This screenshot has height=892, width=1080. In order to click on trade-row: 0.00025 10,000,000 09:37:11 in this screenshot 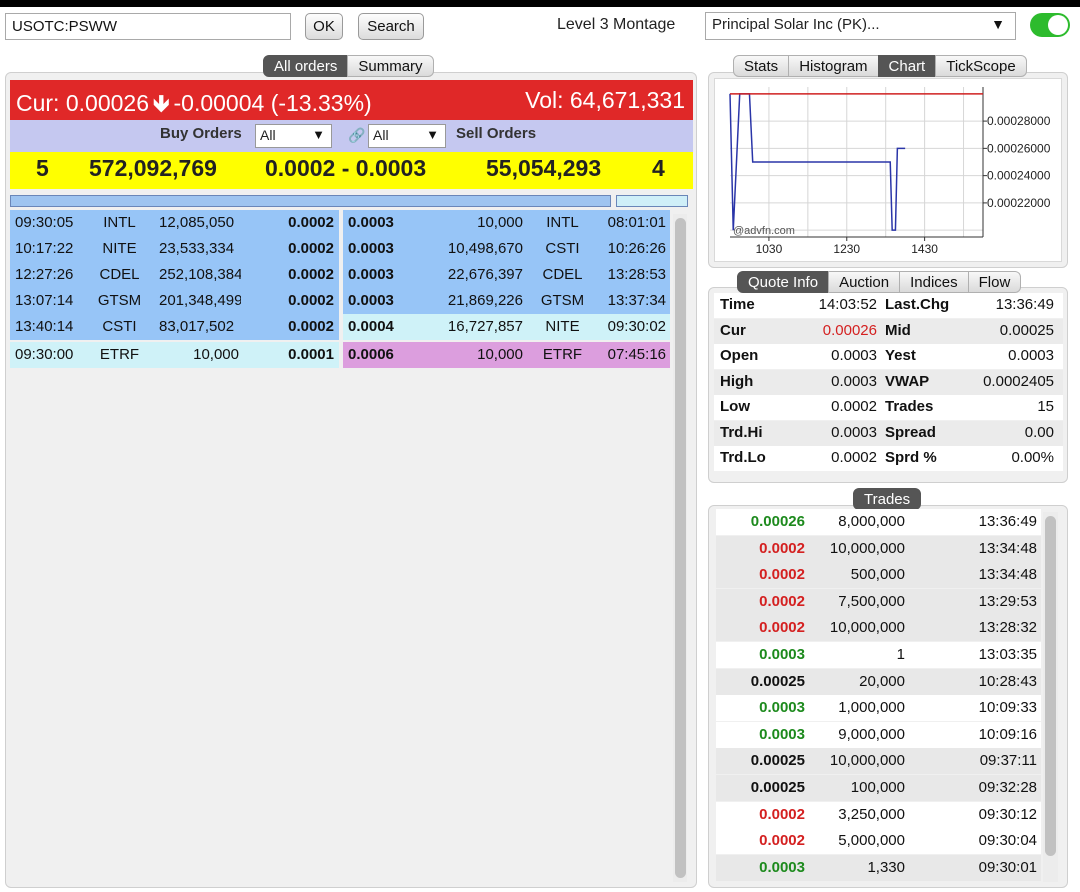, I will do `click(878, 761)`.